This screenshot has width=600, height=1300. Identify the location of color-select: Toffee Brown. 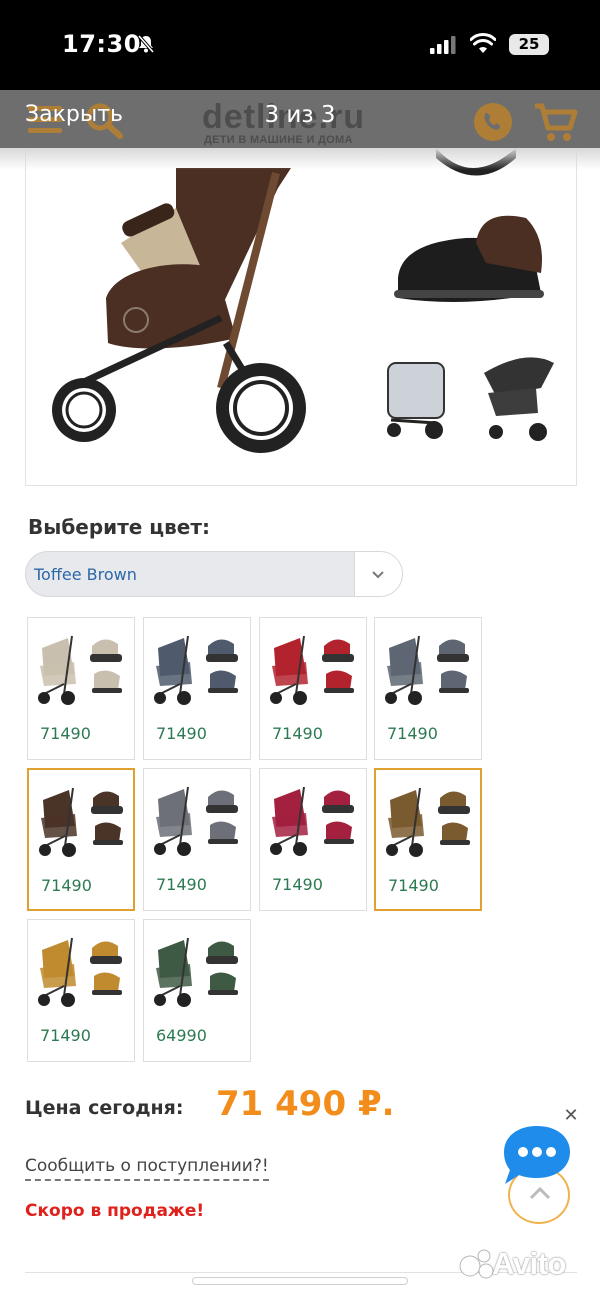
(214, 574).